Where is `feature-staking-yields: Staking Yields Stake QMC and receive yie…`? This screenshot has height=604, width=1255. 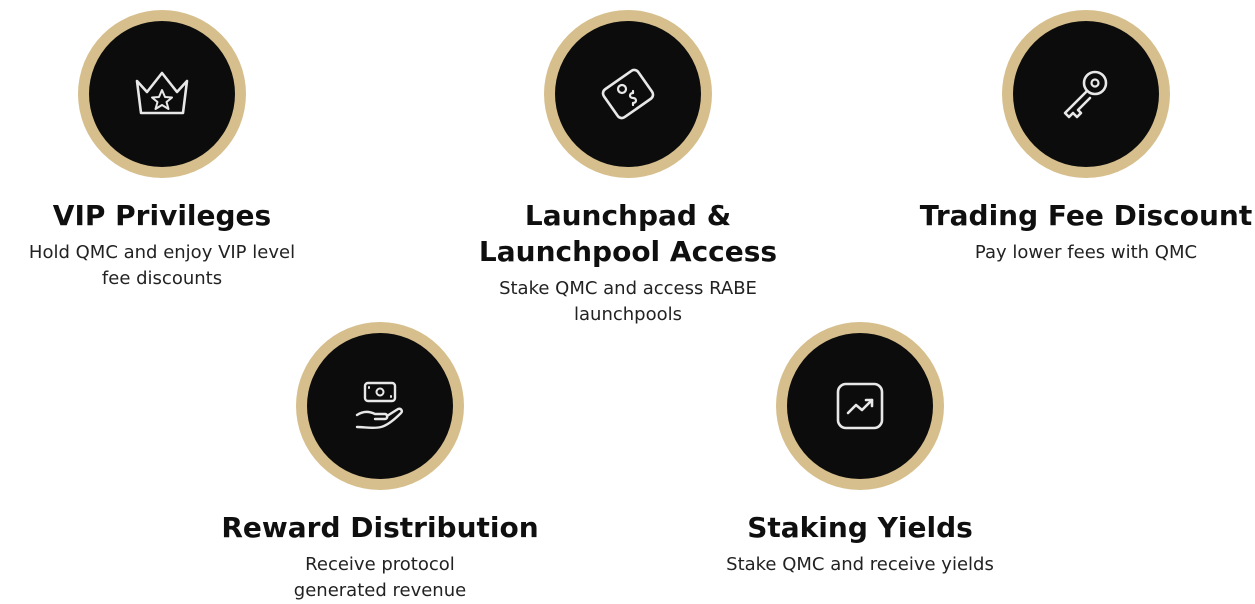 feature-staking-yields: Staking Yields Stake QMC and receive yie… is located at coordinates (860, 450).